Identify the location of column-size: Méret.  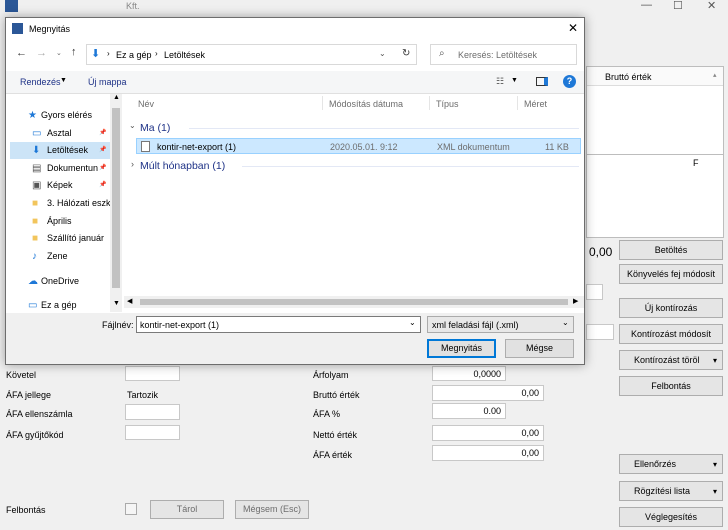
(535, 104).